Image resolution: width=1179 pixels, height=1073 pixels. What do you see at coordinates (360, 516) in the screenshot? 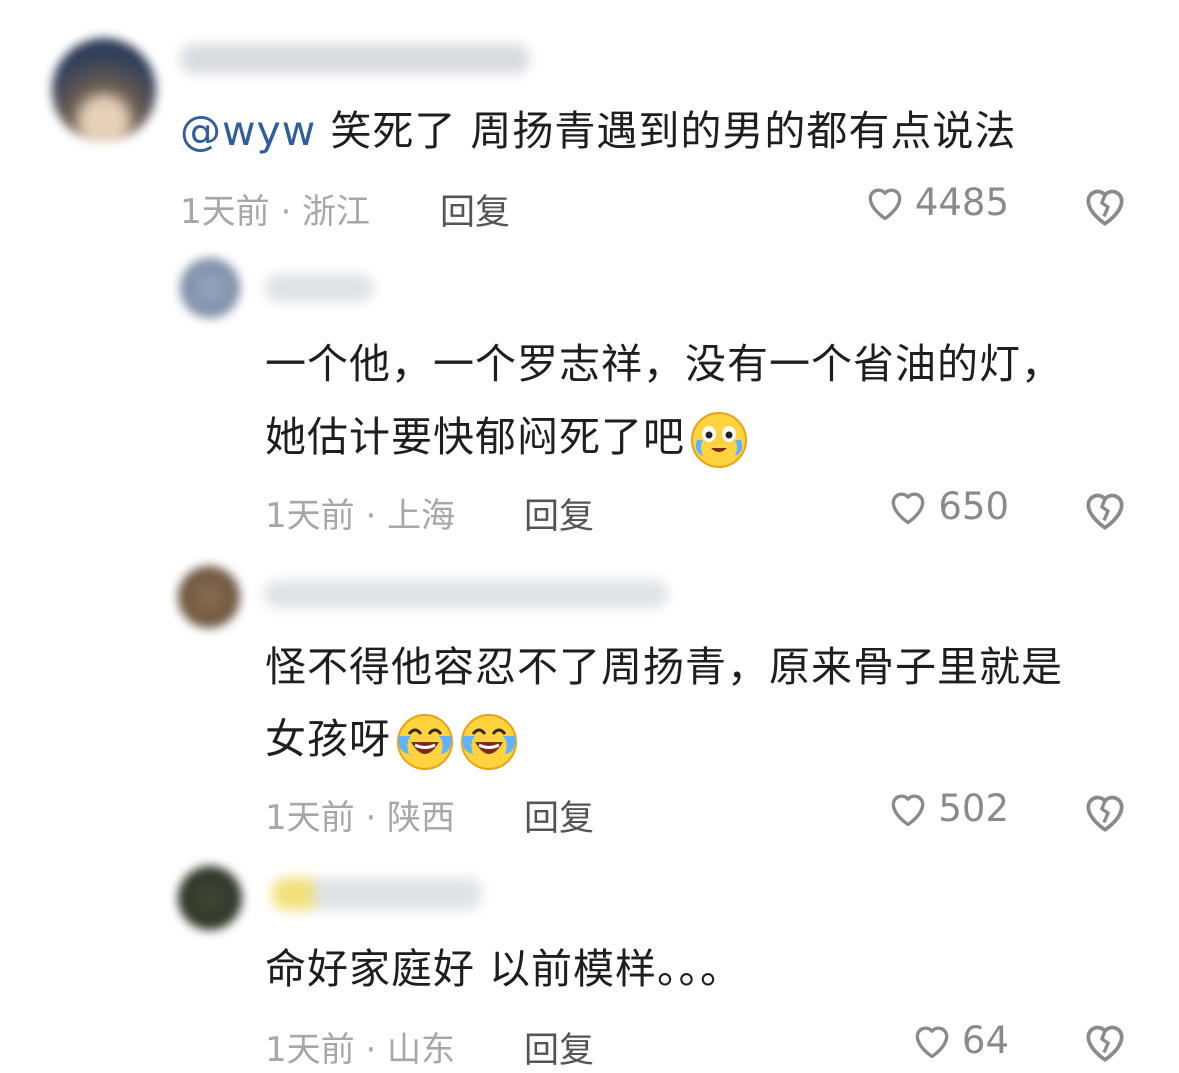
I see `time-location: 1天前 · 上海` at bounding box center [360, 516].